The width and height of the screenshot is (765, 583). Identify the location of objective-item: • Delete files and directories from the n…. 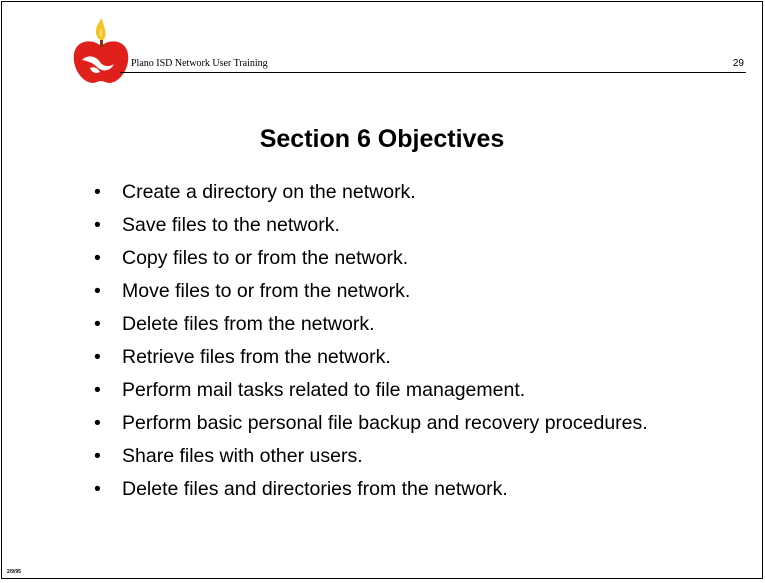
(404, 489).